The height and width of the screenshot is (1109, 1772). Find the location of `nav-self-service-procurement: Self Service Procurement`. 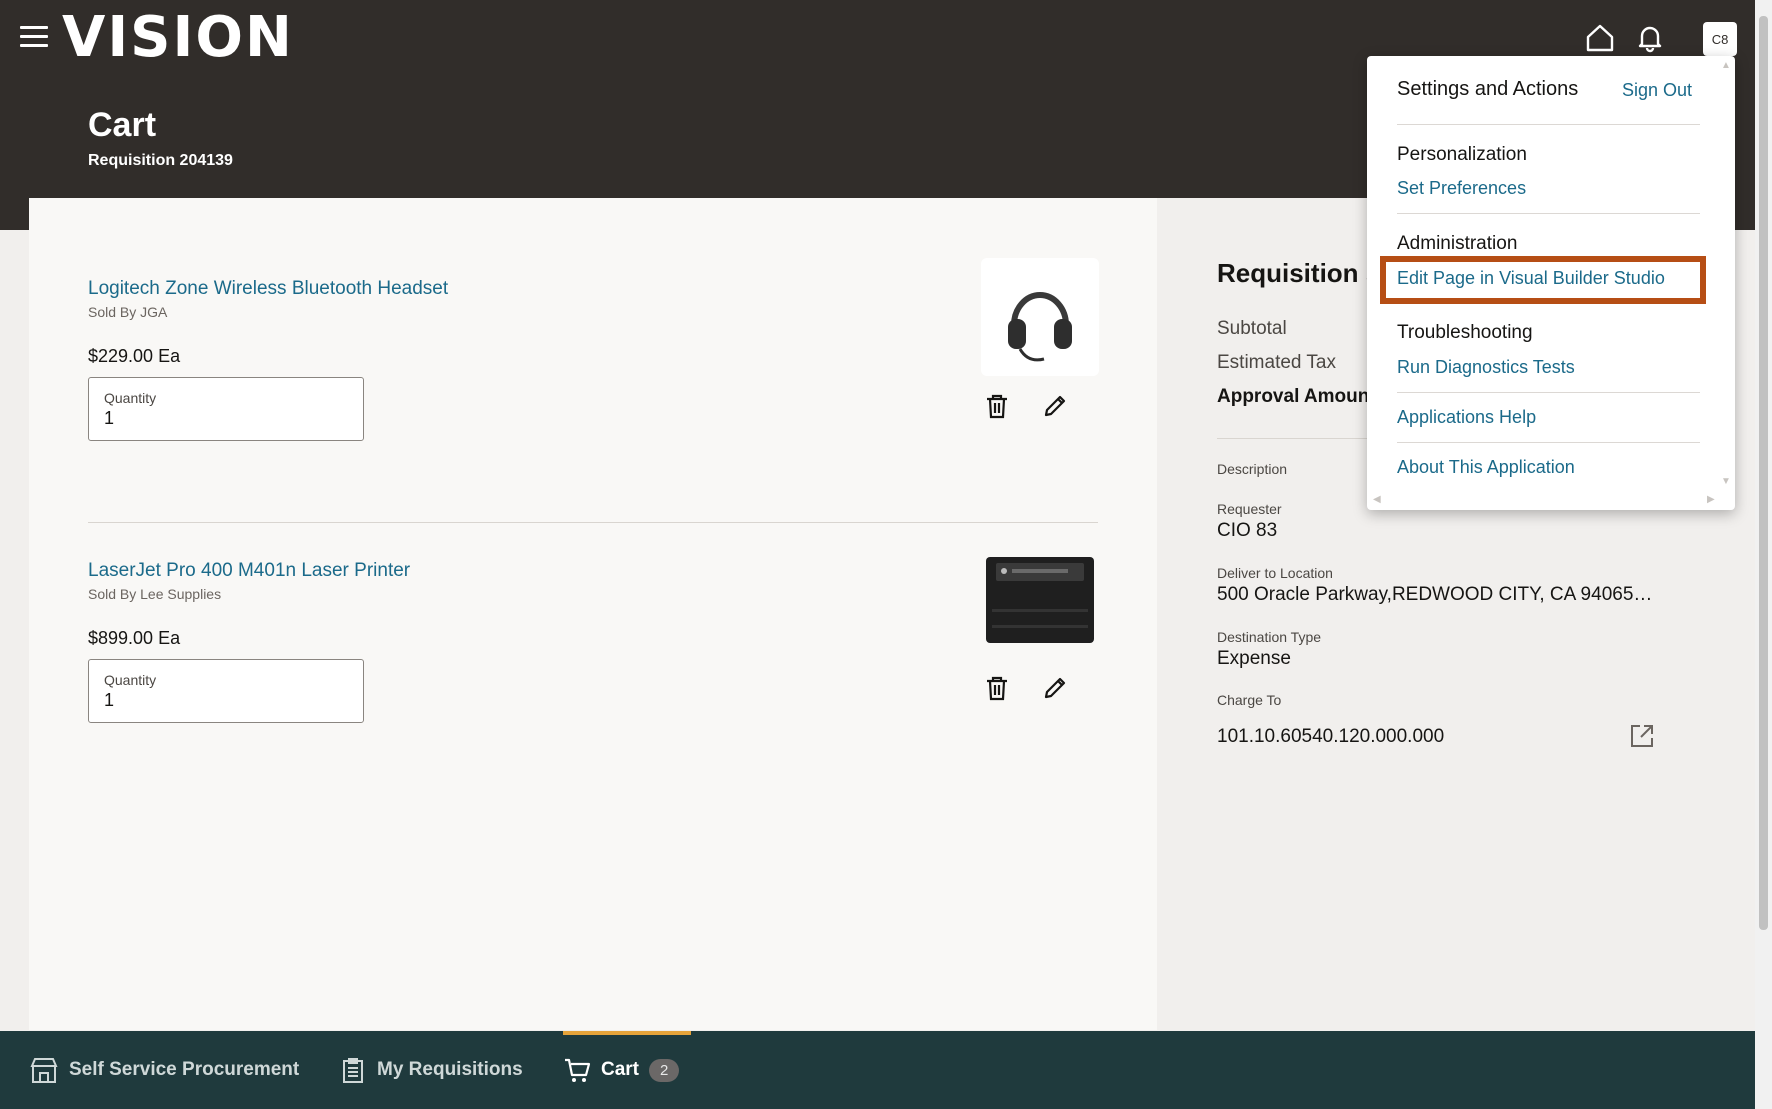

nav-self-service-procurement: Self Service Procurement is located at coordinates (164, 1070).